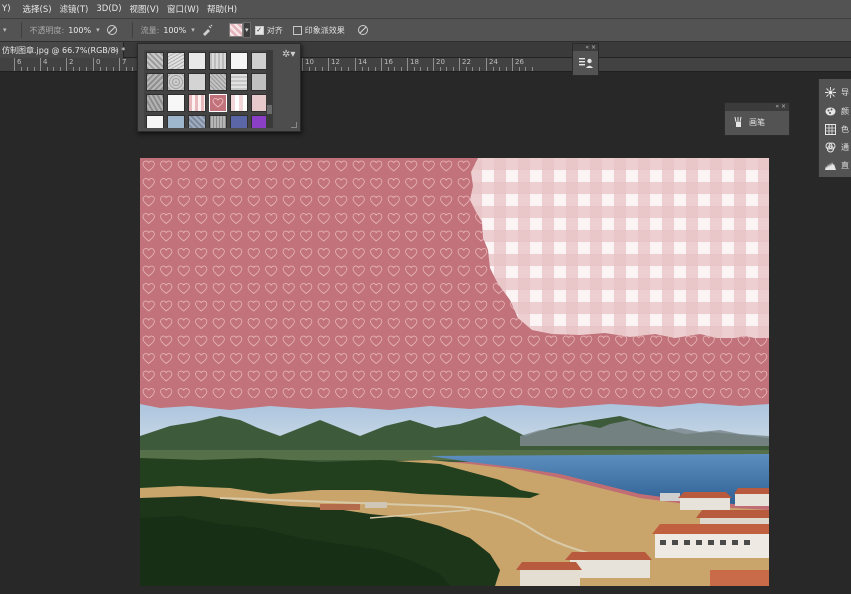  I want to click on dock-item-color: 颜, so click(837, 111).